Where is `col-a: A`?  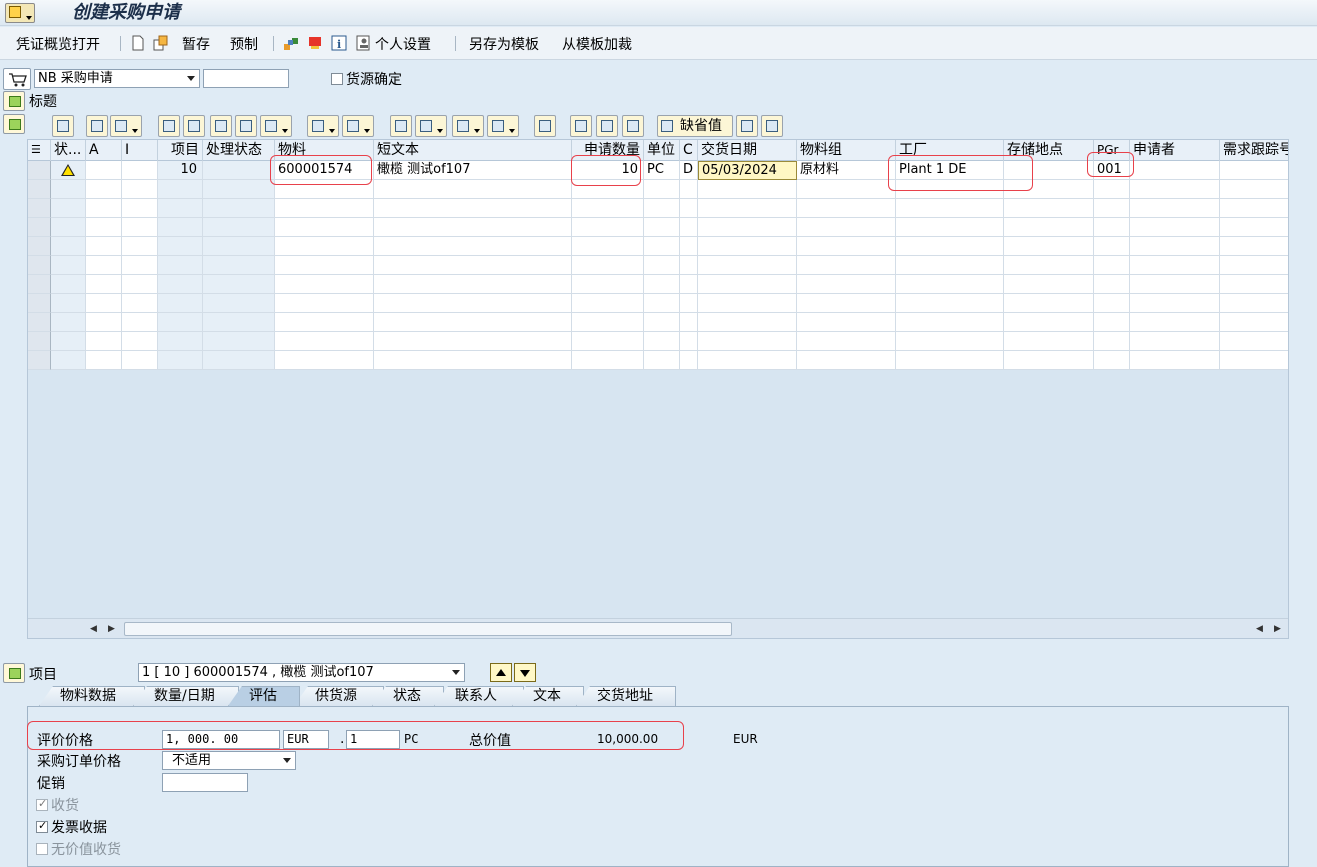
col-a: A is located at coordinates (104, 150).